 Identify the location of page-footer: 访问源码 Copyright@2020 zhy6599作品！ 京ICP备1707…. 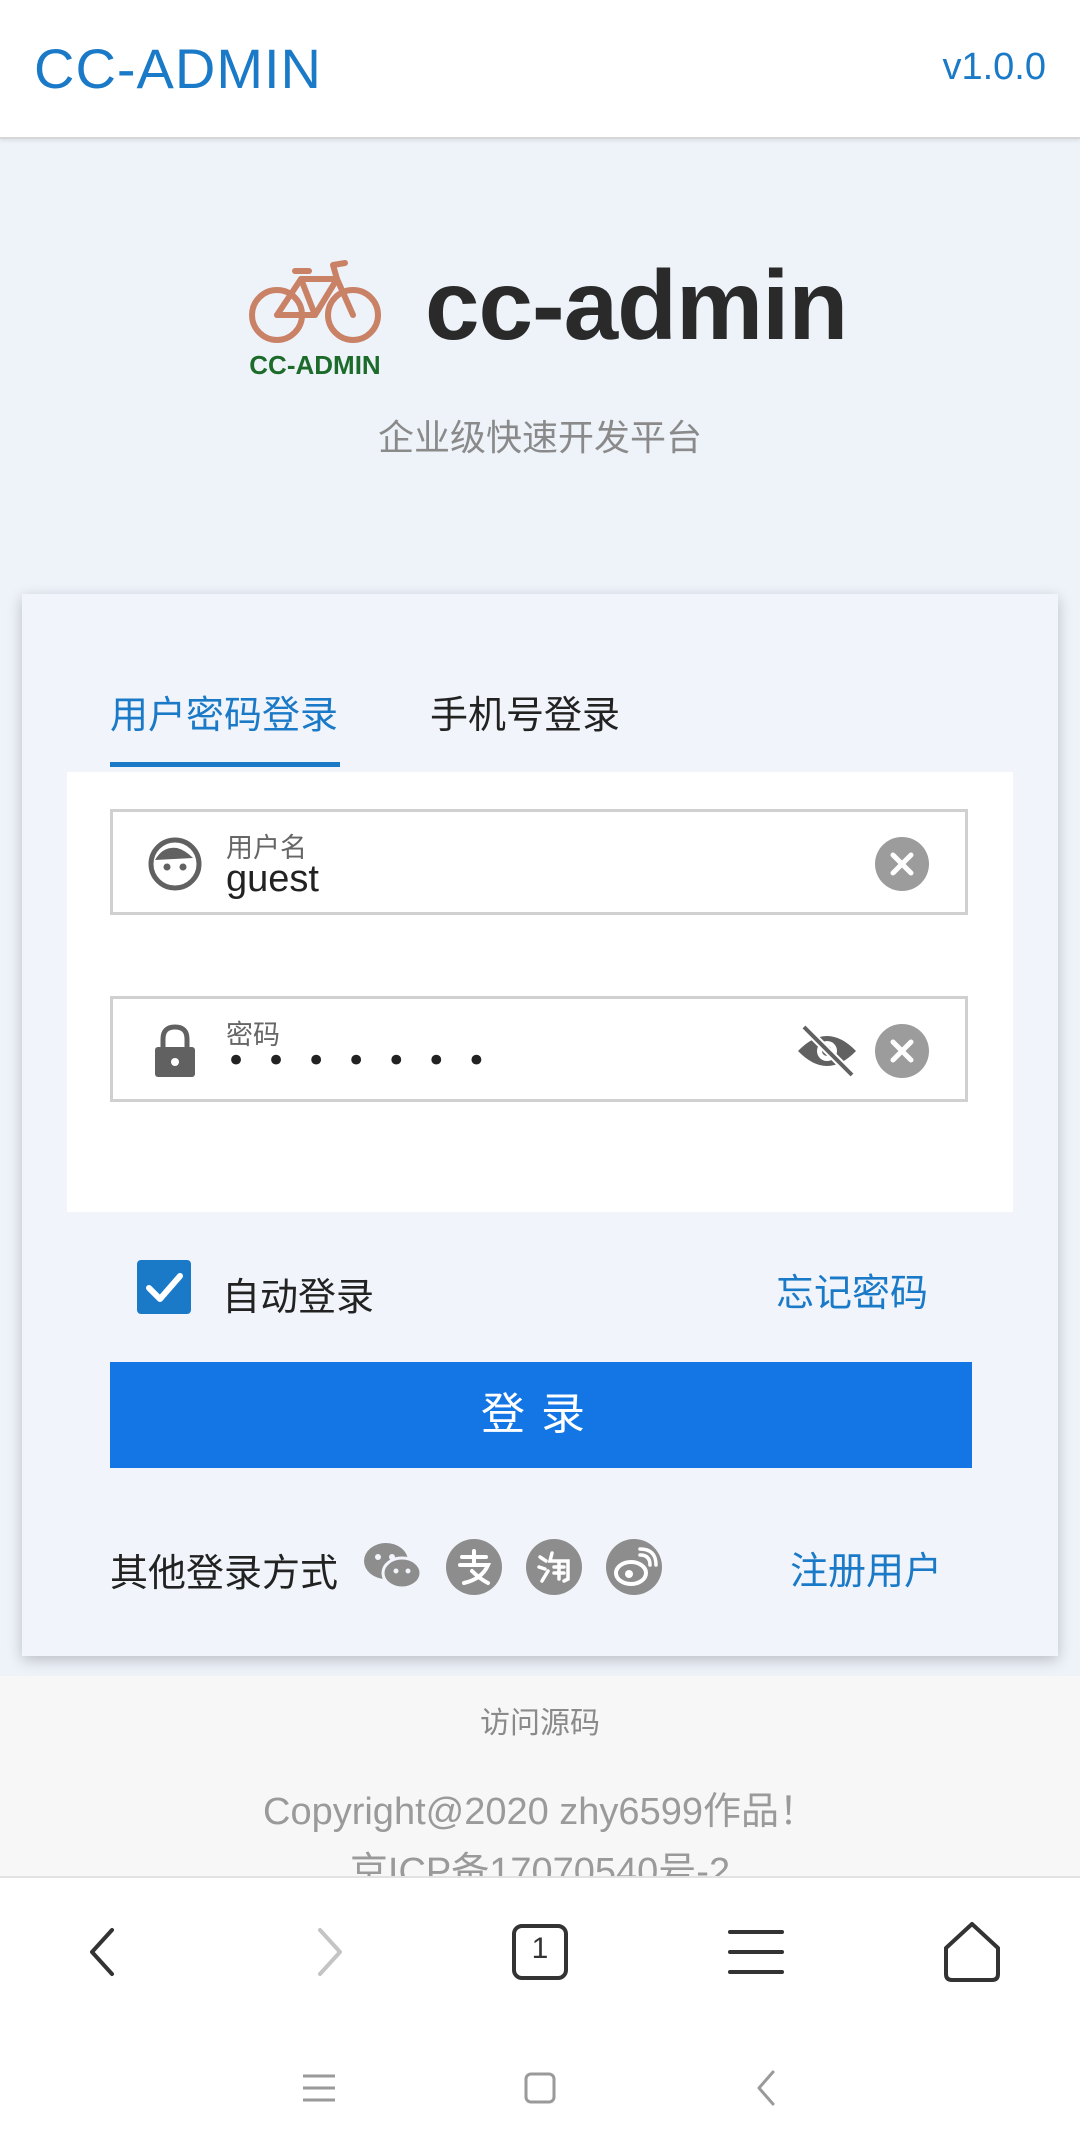
(540, 1784).